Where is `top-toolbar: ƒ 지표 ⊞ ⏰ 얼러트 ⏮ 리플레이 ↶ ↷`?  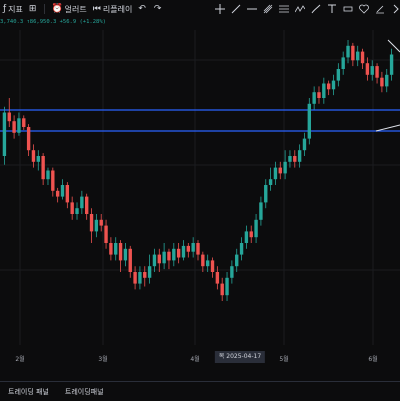
top-toolbar: ƒ 지표 ⊞ ⏰ 얼러트 ⏮ 리플레이 ↶ ↷ is located at coordinates (200, 9).